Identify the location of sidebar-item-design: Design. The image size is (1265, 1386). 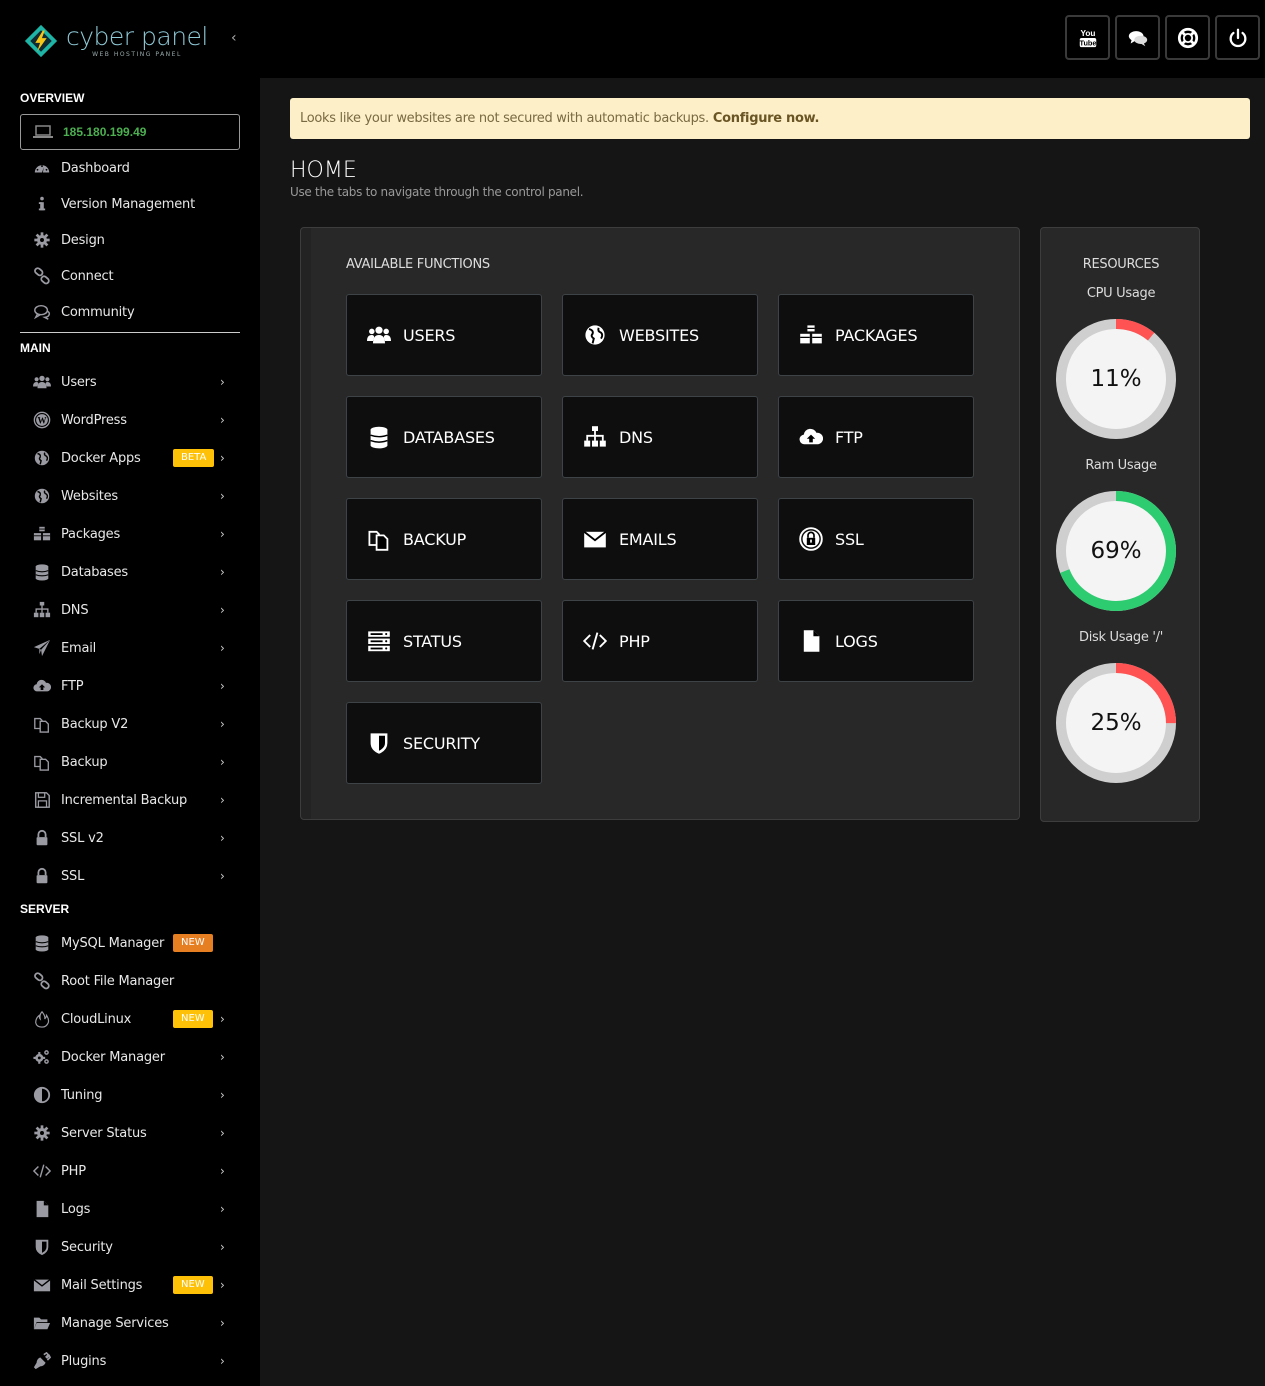
(130, 240).